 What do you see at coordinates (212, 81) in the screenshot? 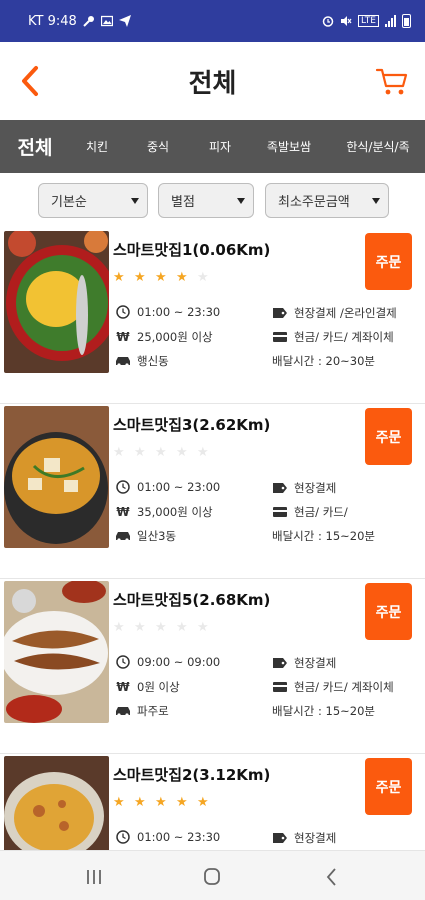
I see `app-header: 전체` at bounding box center [212, 81].